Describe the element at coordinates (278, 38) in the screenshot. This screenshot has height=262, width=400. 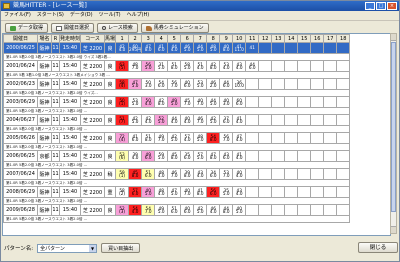
I see `column-header: 13` at that location.